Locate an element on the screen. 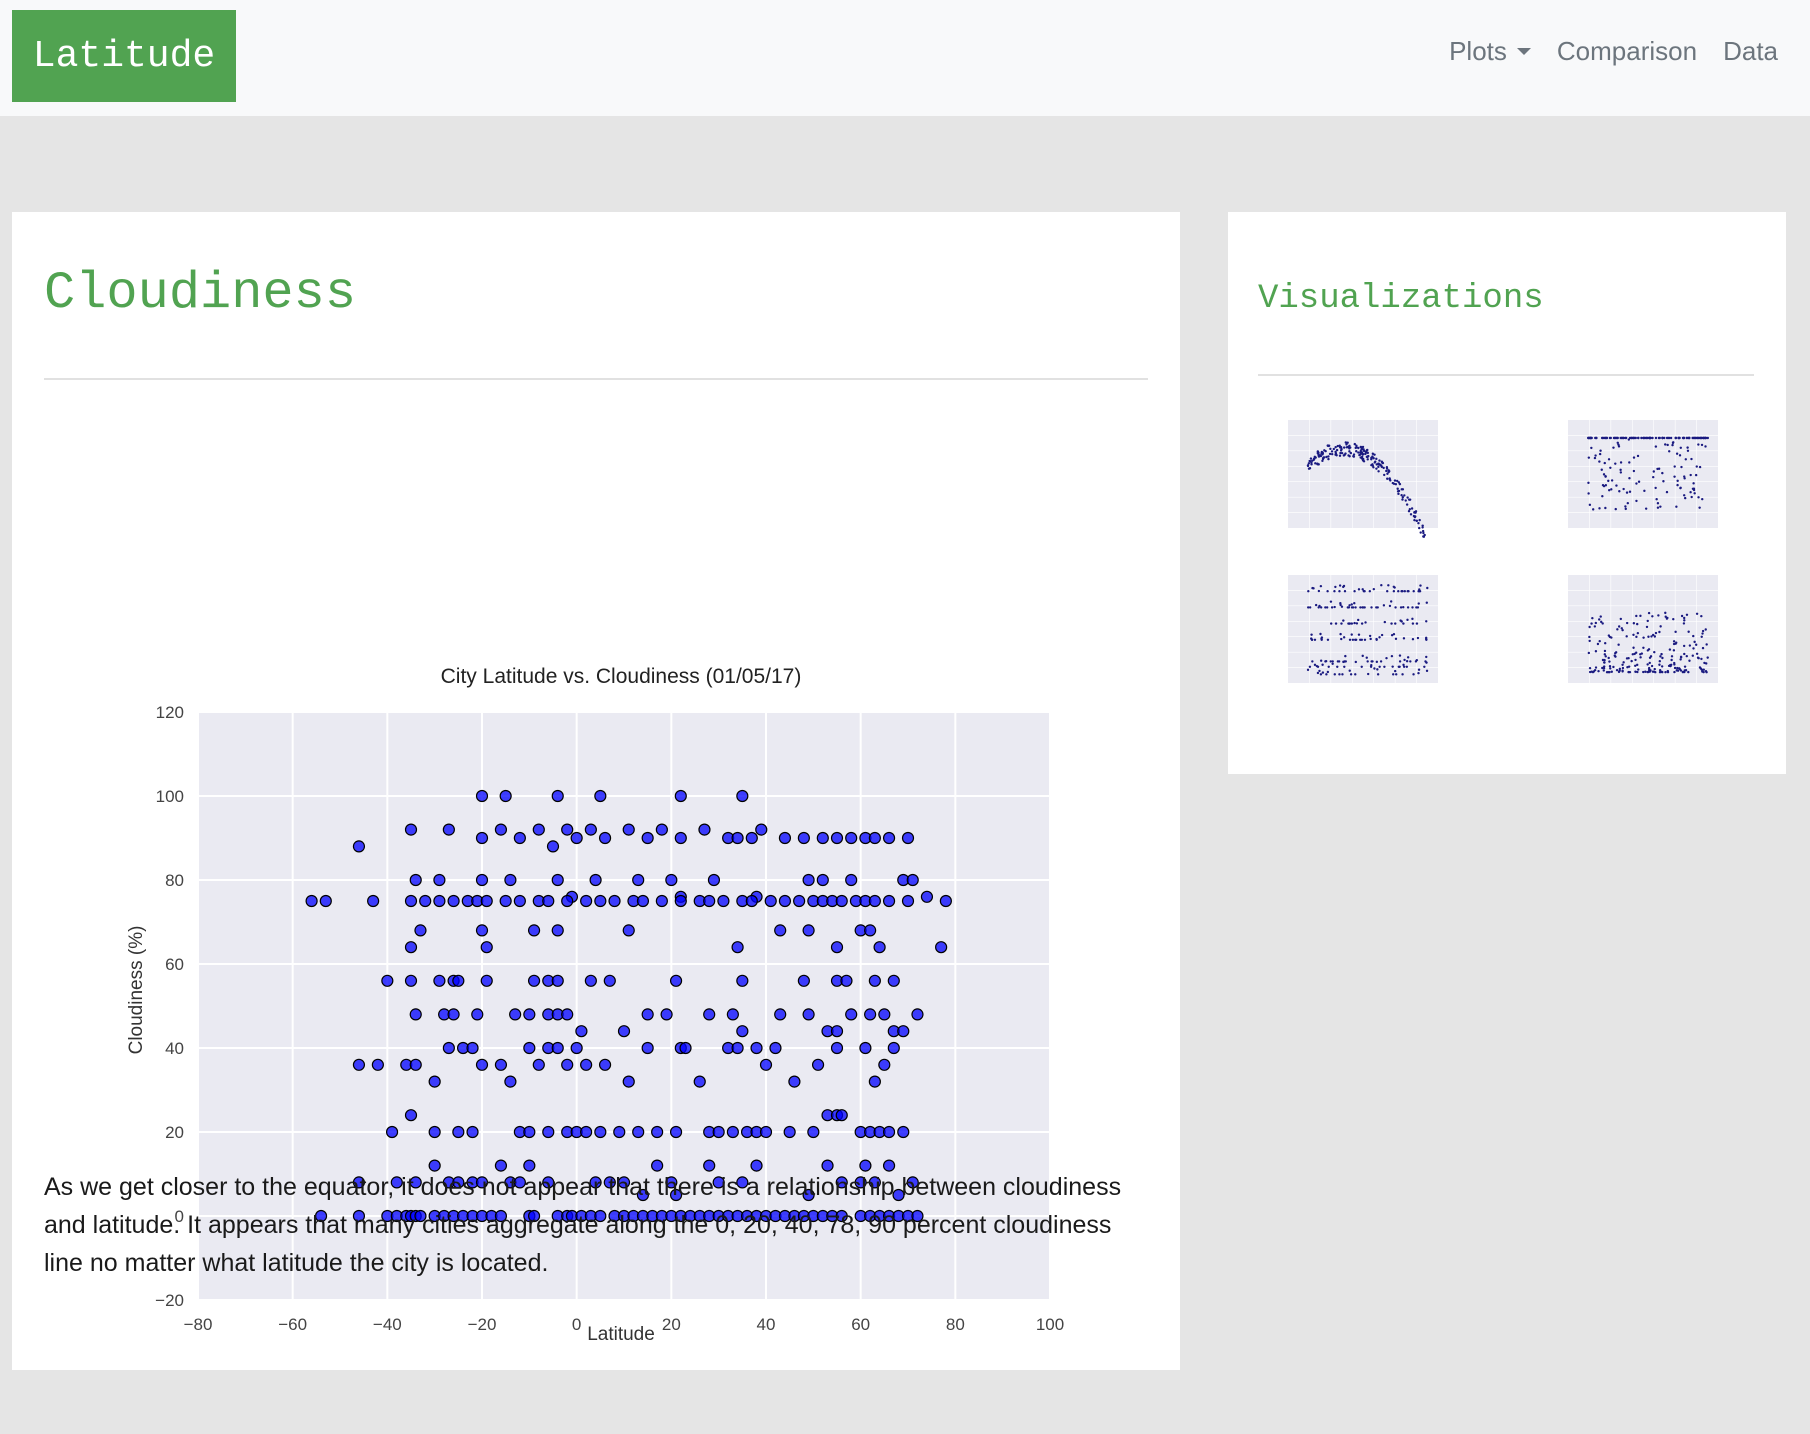 This screenshot has height=1434, width=1810. nav-data-link: Data is located at coordinates (1750, 51).